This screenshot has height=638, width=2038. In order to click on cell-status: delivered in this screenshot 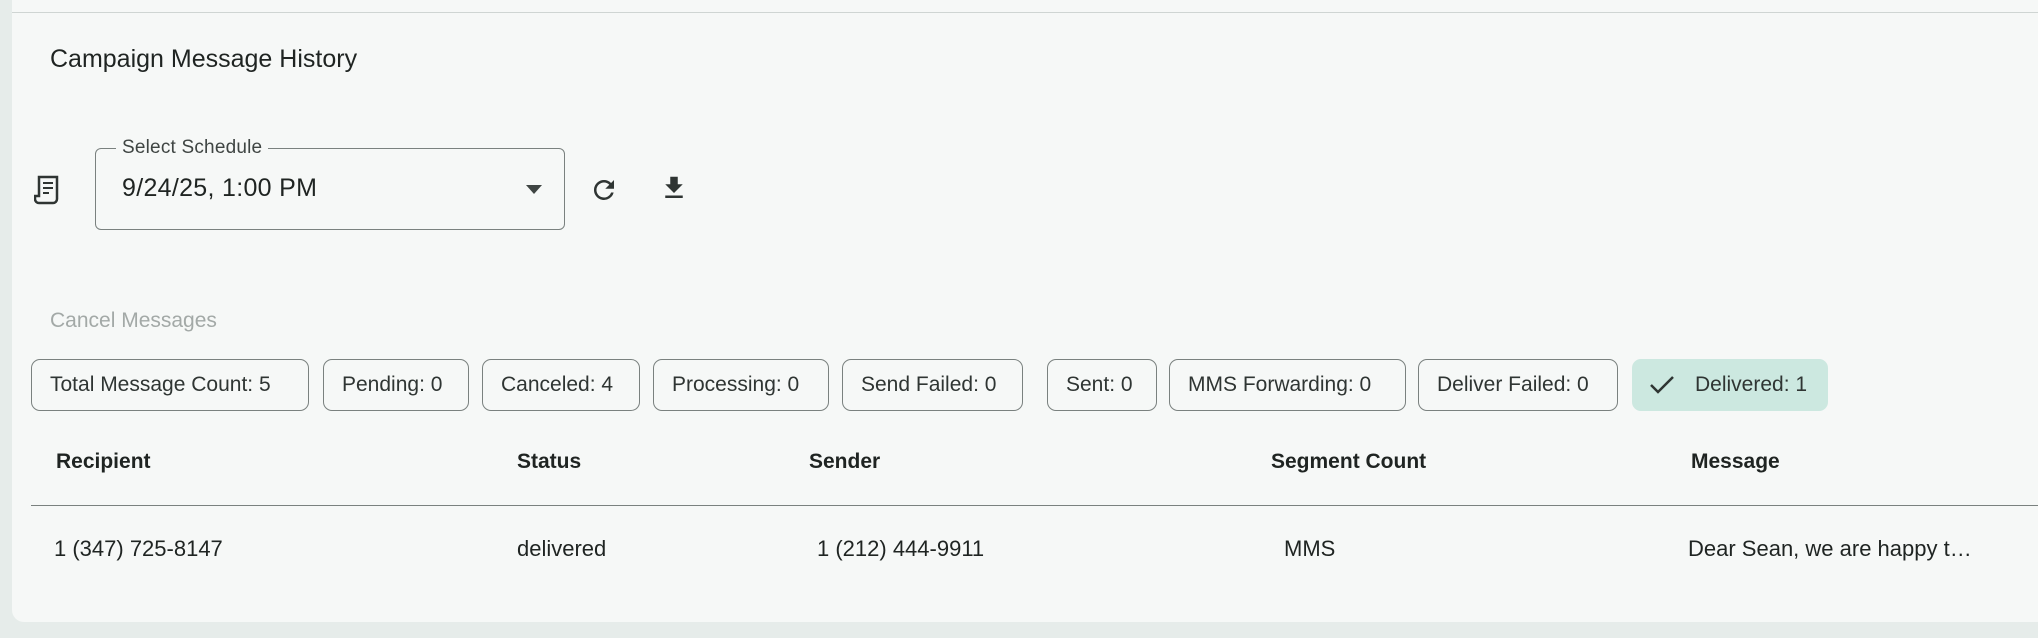, I will do `click(562, 548)`.